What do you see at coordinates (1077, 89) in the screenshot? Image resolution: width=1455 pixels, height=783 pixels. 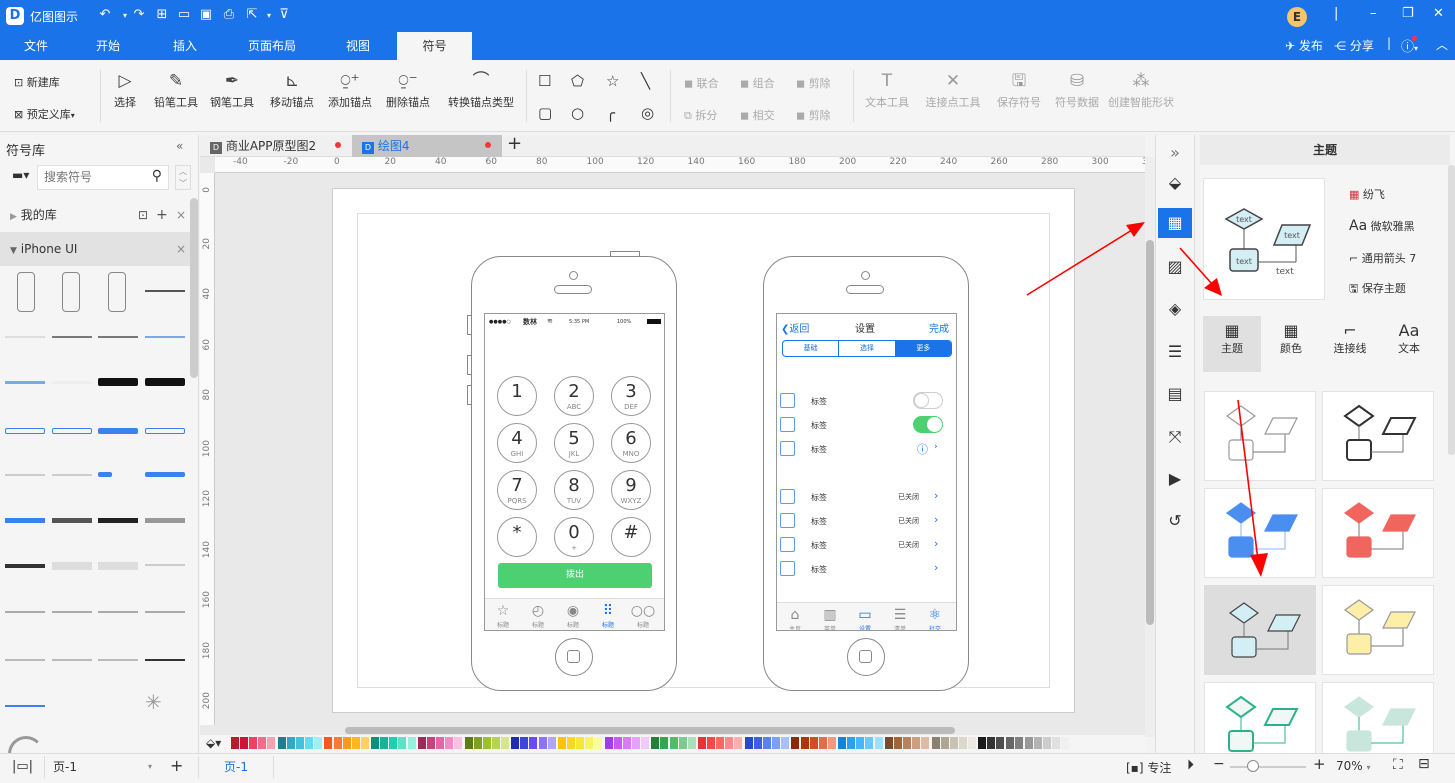 I see `symbol-data-button: ⛁ 符号数据` at bounding box center [1077, 89].